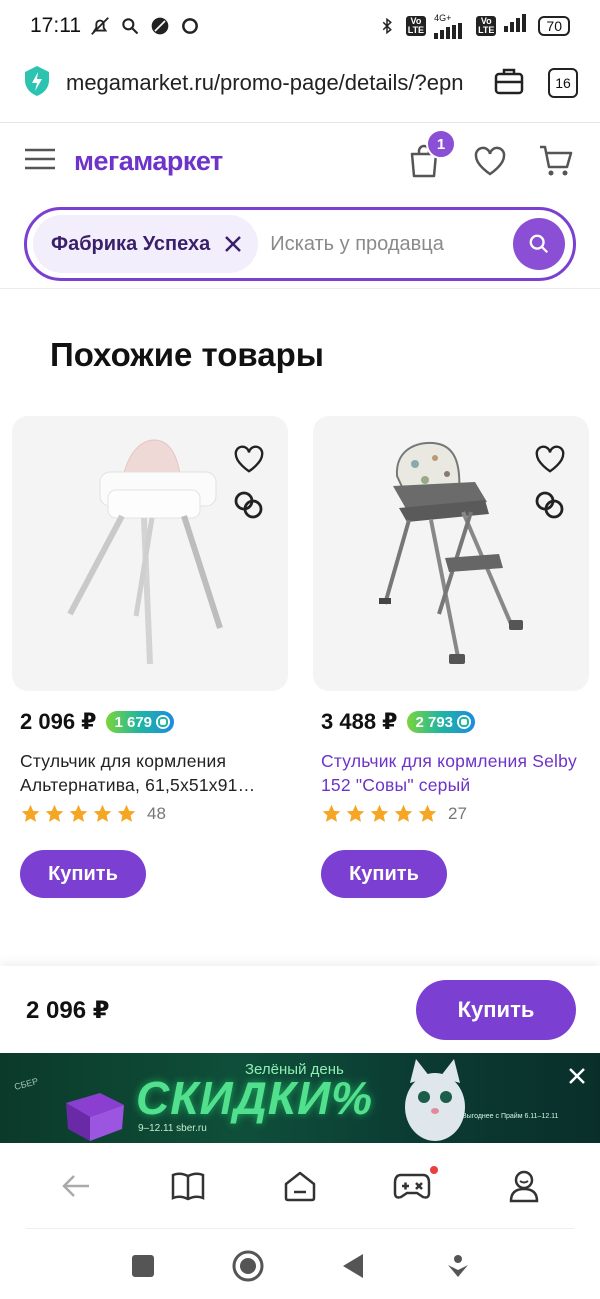 This screenshot has height=1299, width=600. Describe the element at coordinates (458, 1266) in the screenshot. I see `assistant-icon` at that location.